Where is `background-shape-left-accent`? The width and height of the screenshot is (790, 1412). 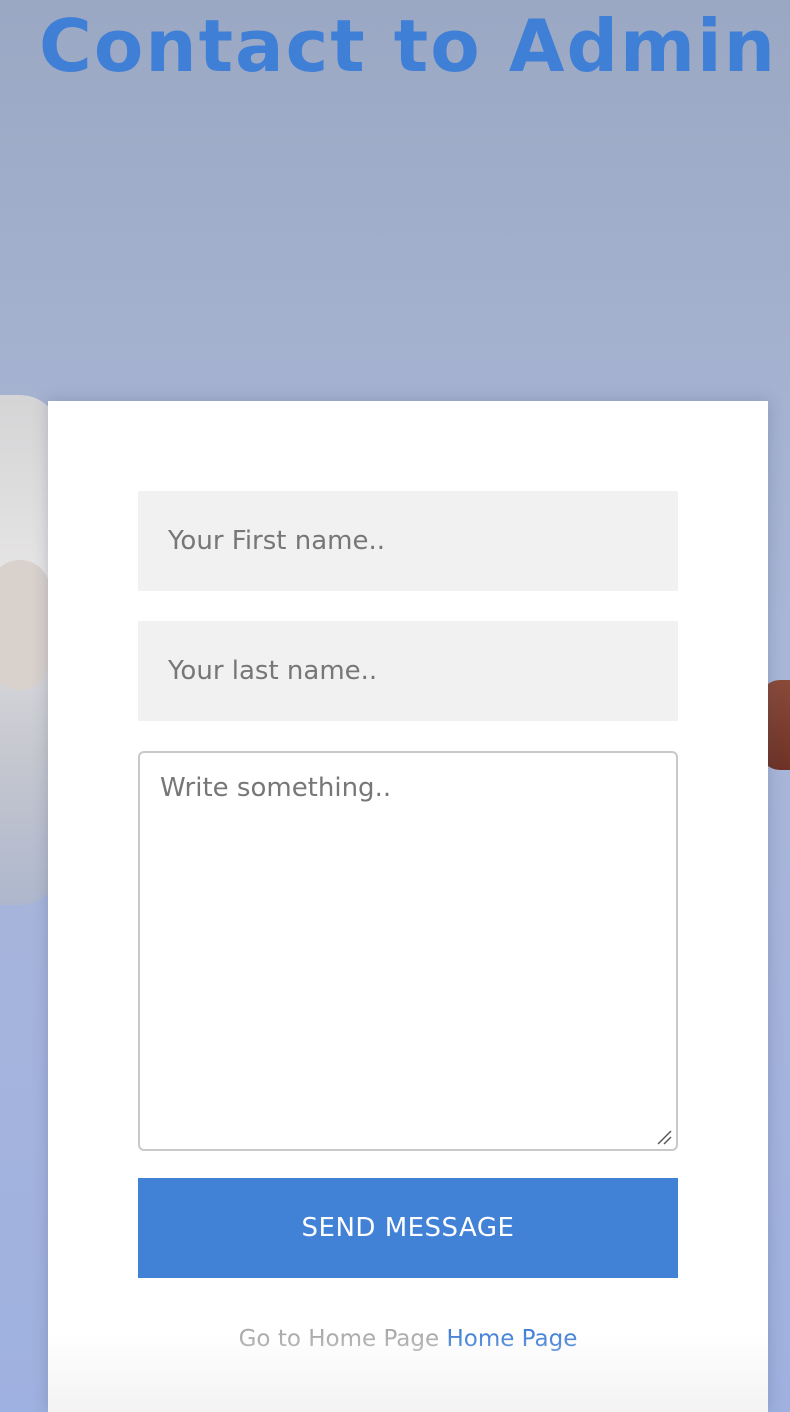
background-shape-left-accent is located at coordinates (25, 625).